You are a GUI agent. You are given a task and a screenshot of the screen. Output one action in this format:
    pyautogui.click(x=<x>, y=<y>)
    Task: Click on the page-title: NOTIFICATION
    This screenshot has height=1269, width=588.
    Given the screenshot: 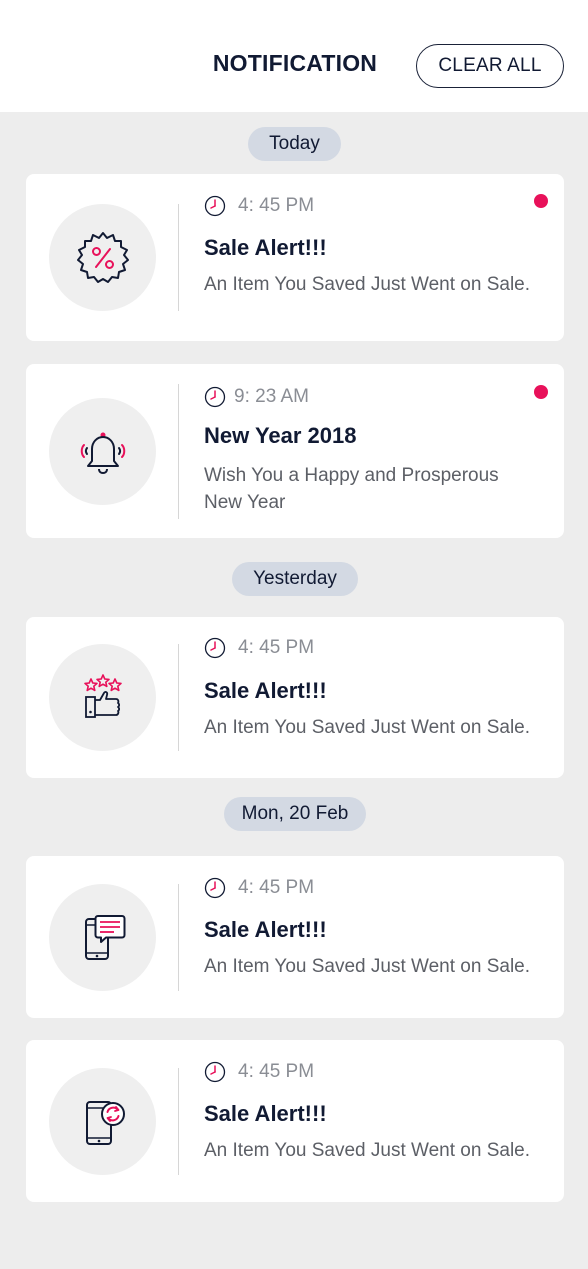 What is the action you would take?
    pyautogui.click(x=295, y=63)
    